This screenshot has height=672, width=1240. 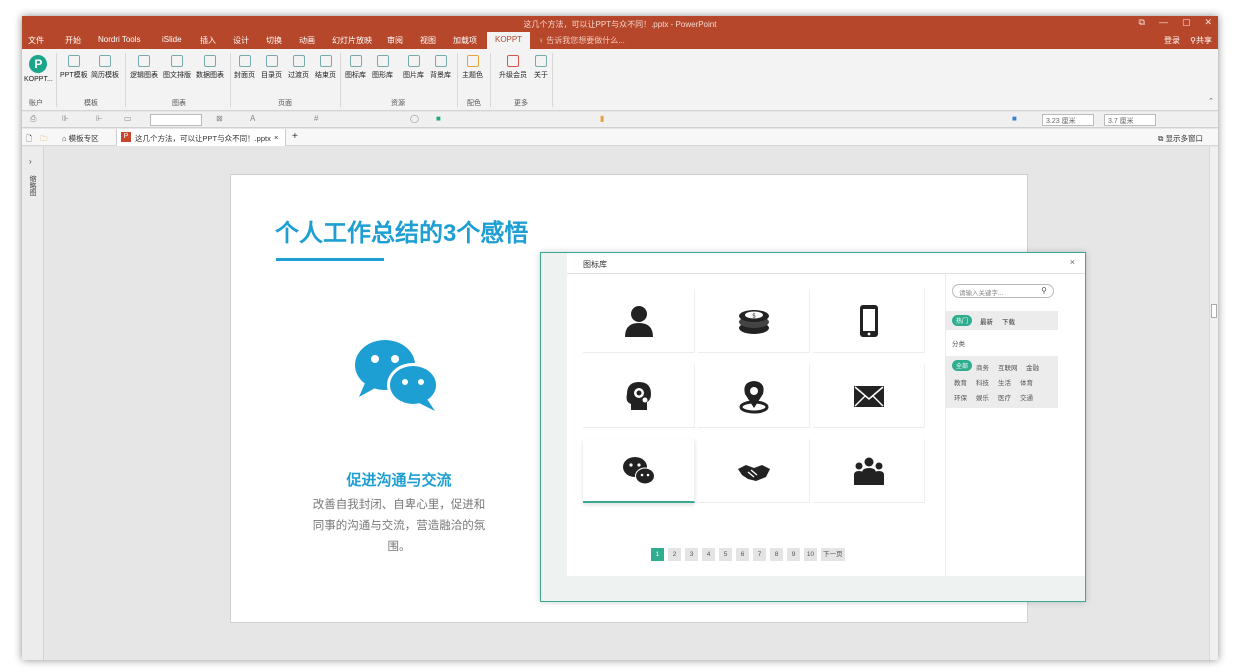 I want to click on close-tab-icon: ×, so click(x=276, y=137).